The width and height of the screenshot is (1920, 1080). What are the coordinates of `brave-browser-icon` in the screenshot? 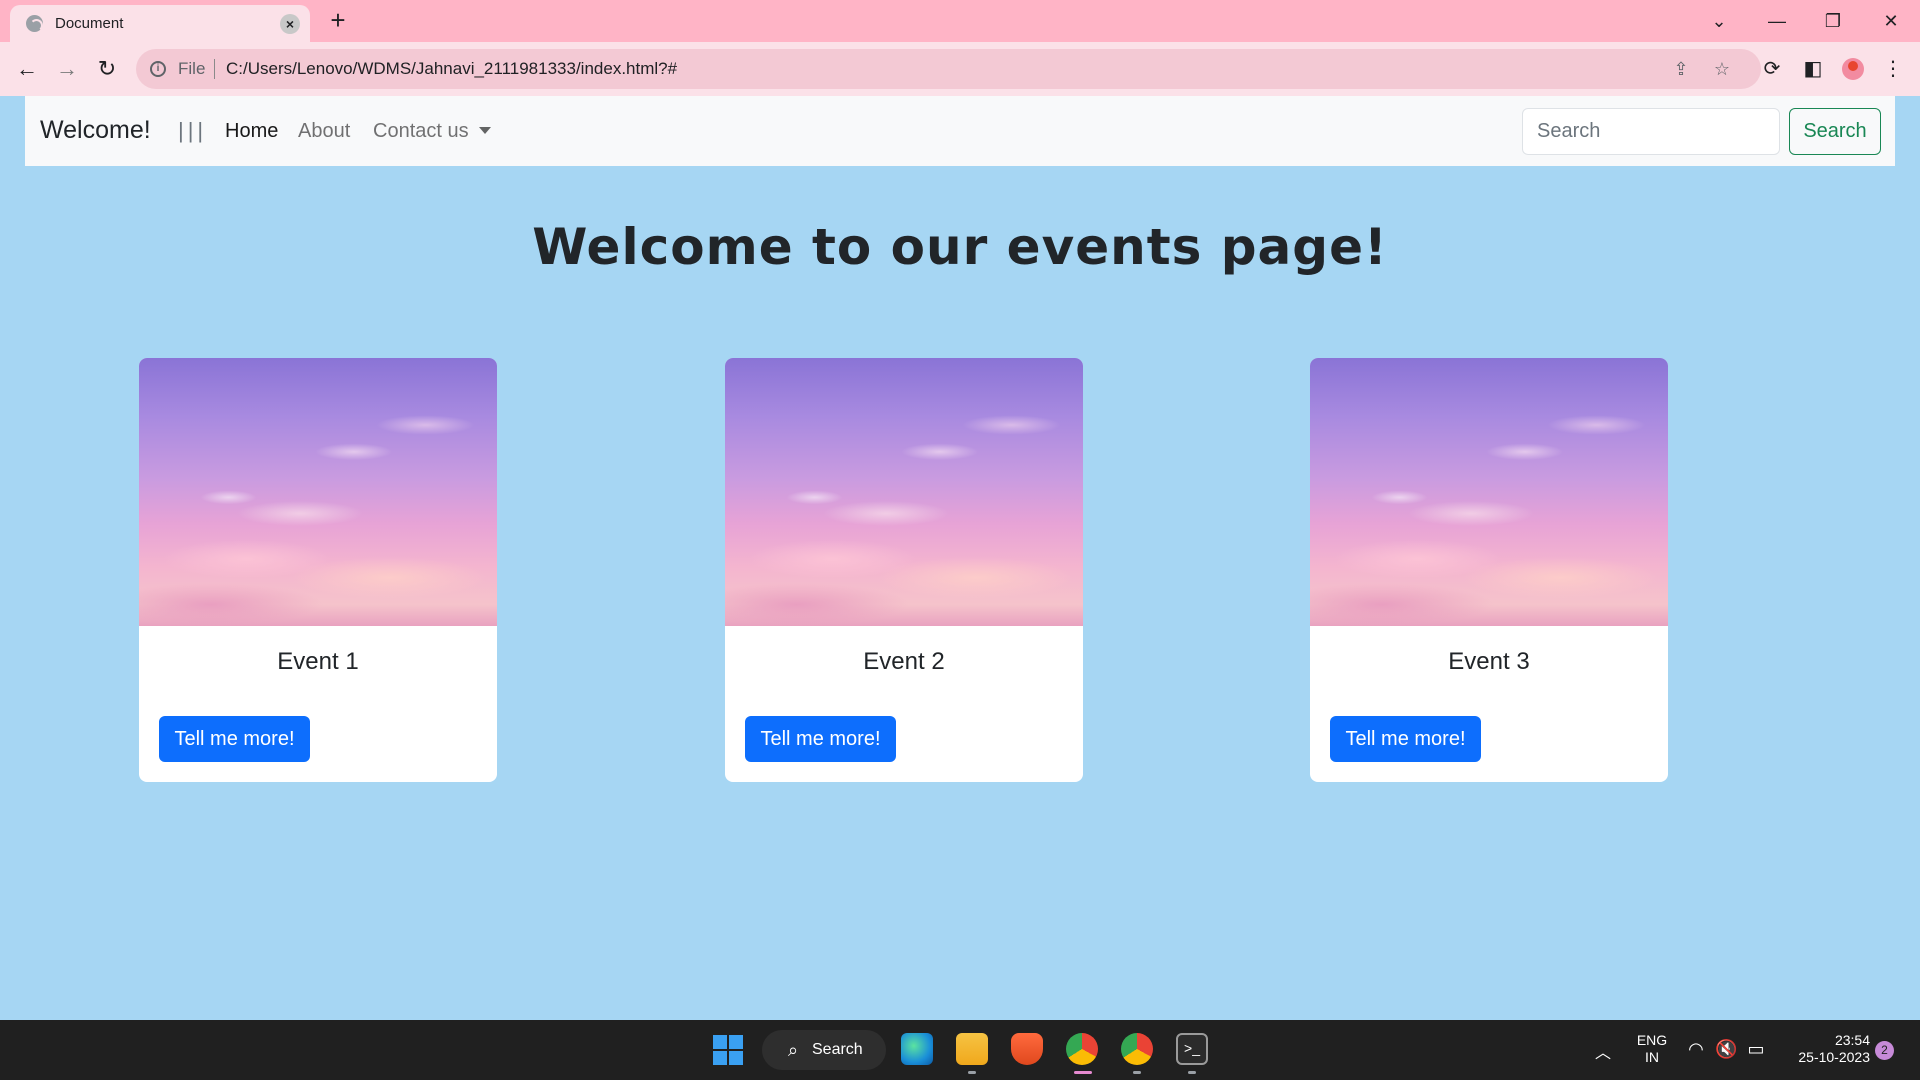 It's located at (1027, 1049).